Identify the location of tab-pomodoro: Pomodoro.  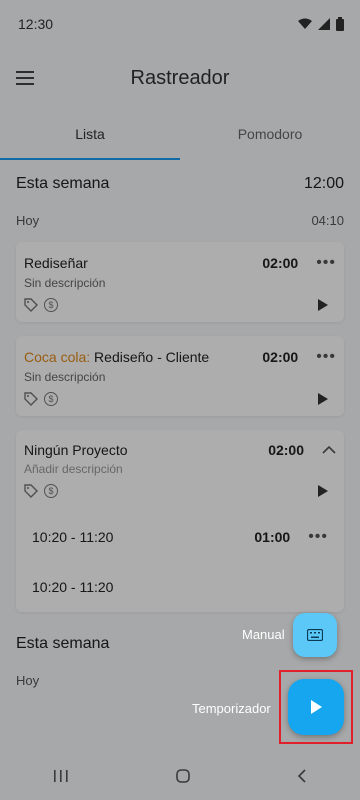
(270, 134).